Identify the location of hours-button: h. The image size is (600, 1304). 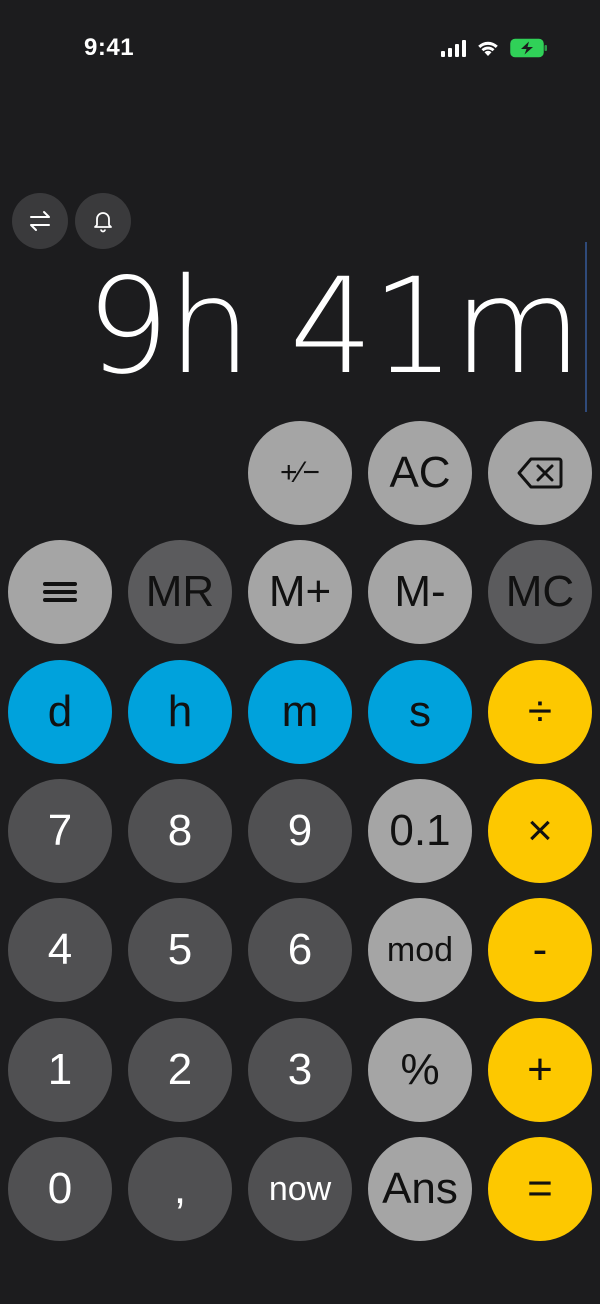
(180, 712).